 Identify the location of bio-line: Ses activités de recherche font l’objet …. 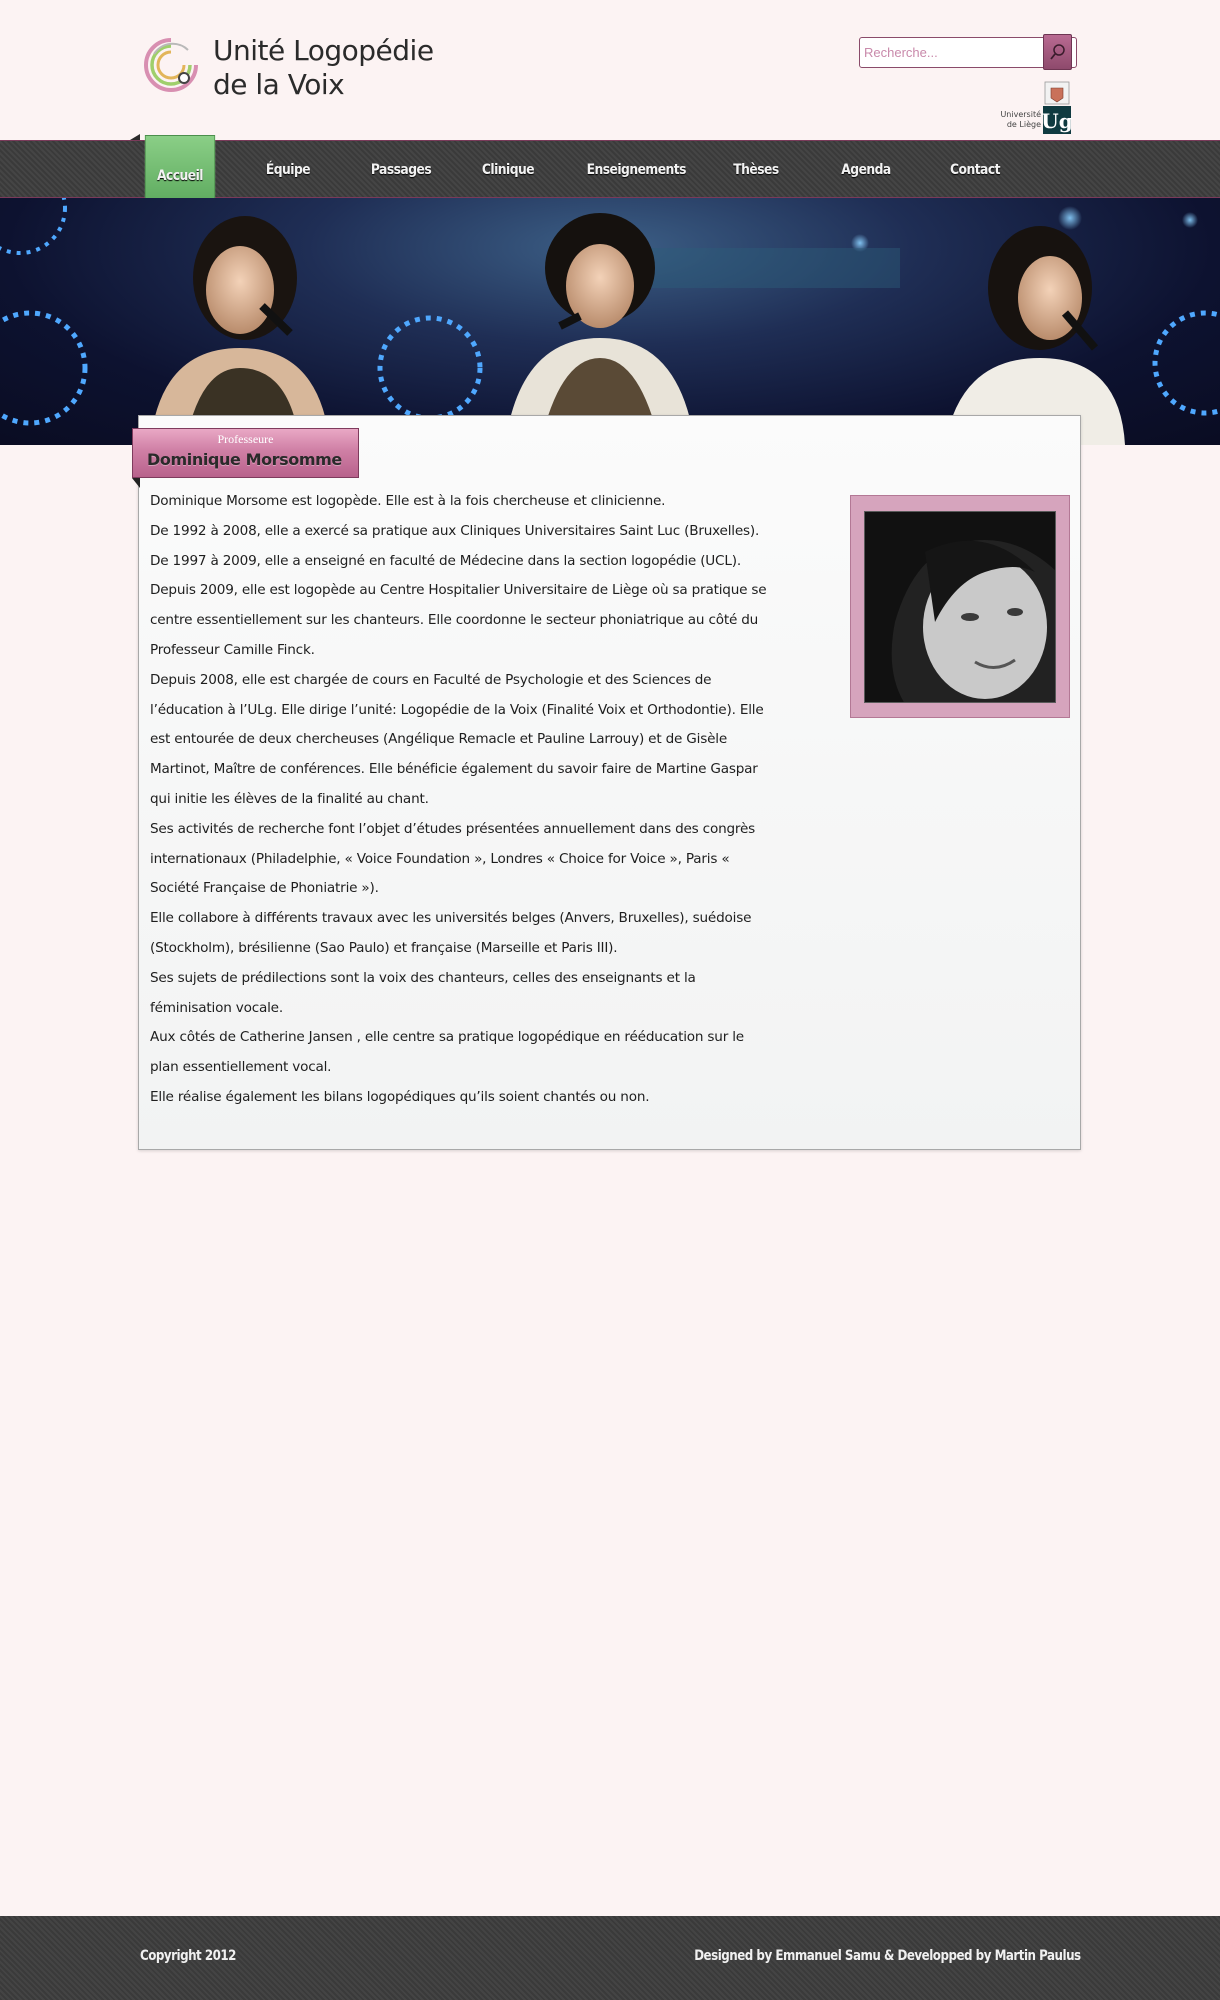
(453, 828).